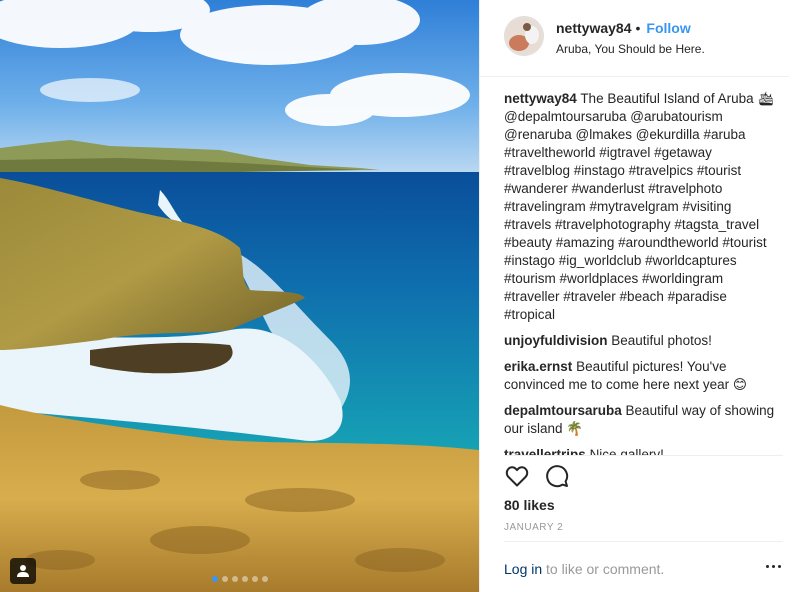  Describe the element at coordinates (668, 28) in the screenshot. I see `follow-button: Follow` at that location.